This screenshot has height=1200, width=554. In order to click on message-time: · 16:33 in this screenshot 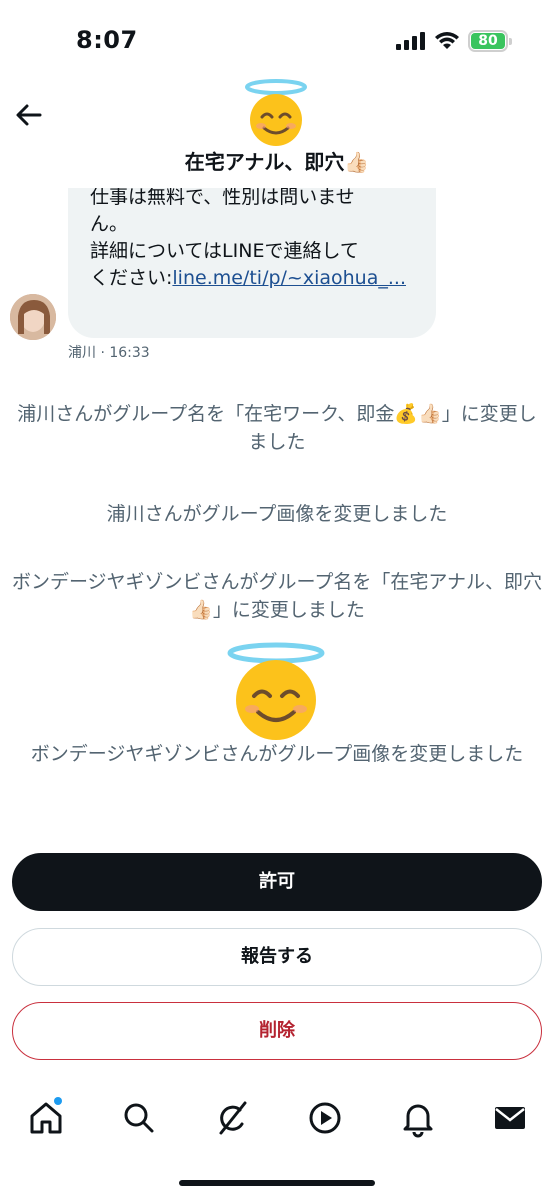, I will do `click(125, 353)`.